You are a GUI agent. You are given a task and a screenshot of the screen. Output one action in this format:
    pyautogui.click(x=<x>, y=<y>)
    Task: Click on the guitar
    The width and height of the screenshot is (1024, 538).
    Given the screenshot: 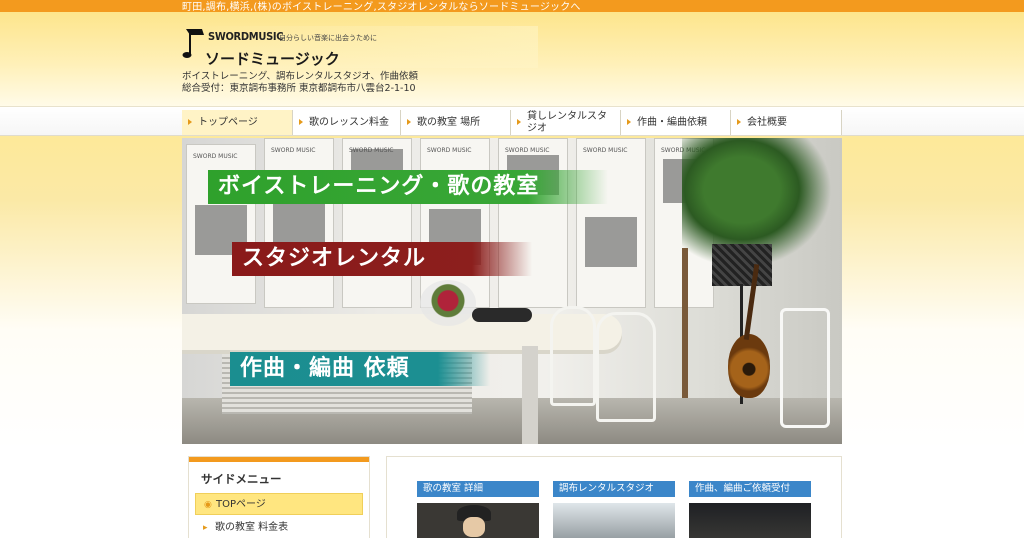 What is the action you would take?
    pyautogui.click(x=749, y=366)
    